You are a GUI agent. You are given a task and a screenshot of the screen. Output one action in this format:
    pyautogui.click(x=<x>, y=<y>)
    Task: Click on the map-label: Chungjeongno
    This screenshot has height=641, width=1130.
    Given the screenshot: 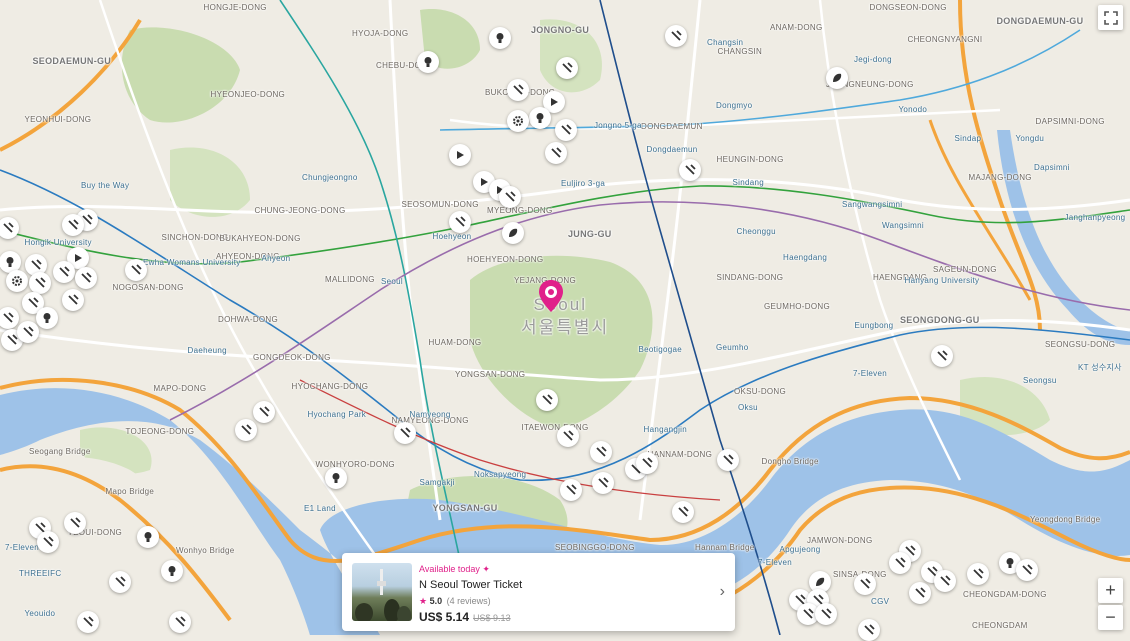 What is the action you would take?
    pyautogui.click(x=330, y=177)
    